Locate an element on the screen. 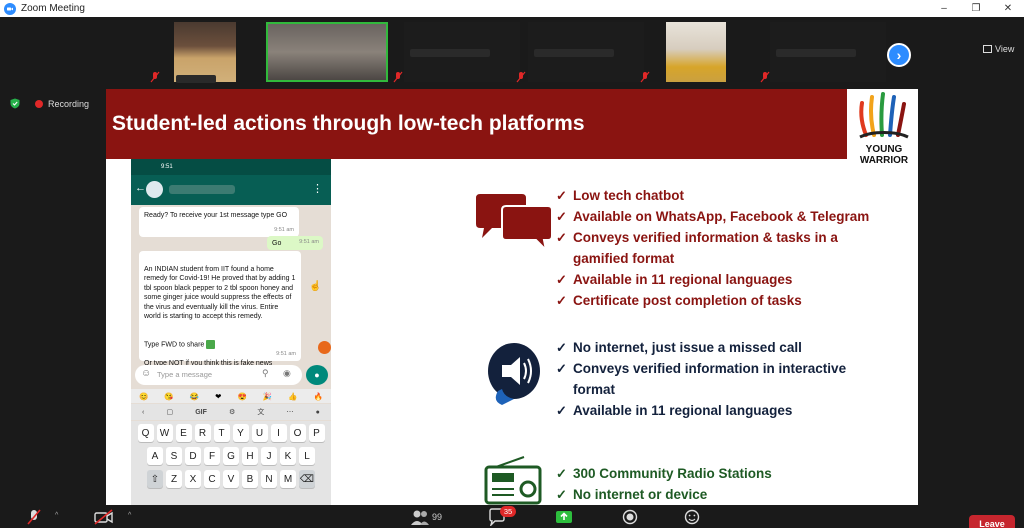  emoji-icon: 🎉 is located at coordinates (267, 396).